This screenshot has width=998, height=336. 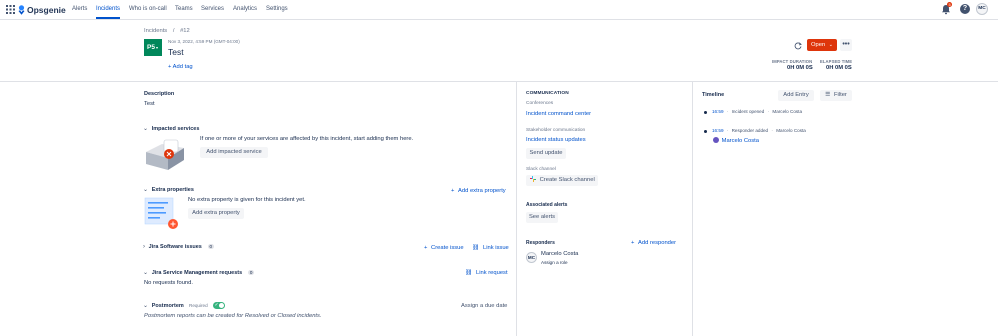 What do you see at coordinates (546, 153) in the screenshot?
I see `send-update-button: Send update` at bounding box center [546, 153].